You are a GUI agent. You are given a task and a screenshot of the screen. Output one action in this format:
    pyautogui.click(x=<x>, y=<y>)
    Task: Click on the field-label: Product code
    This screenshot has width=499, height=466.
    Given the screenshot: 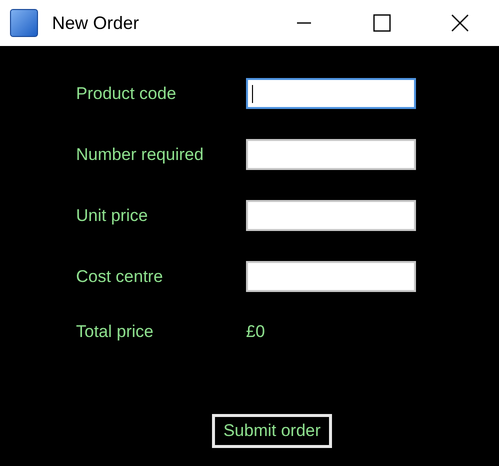 What is the action you would take?
    pyautogui.click(x=127, y=94)
    